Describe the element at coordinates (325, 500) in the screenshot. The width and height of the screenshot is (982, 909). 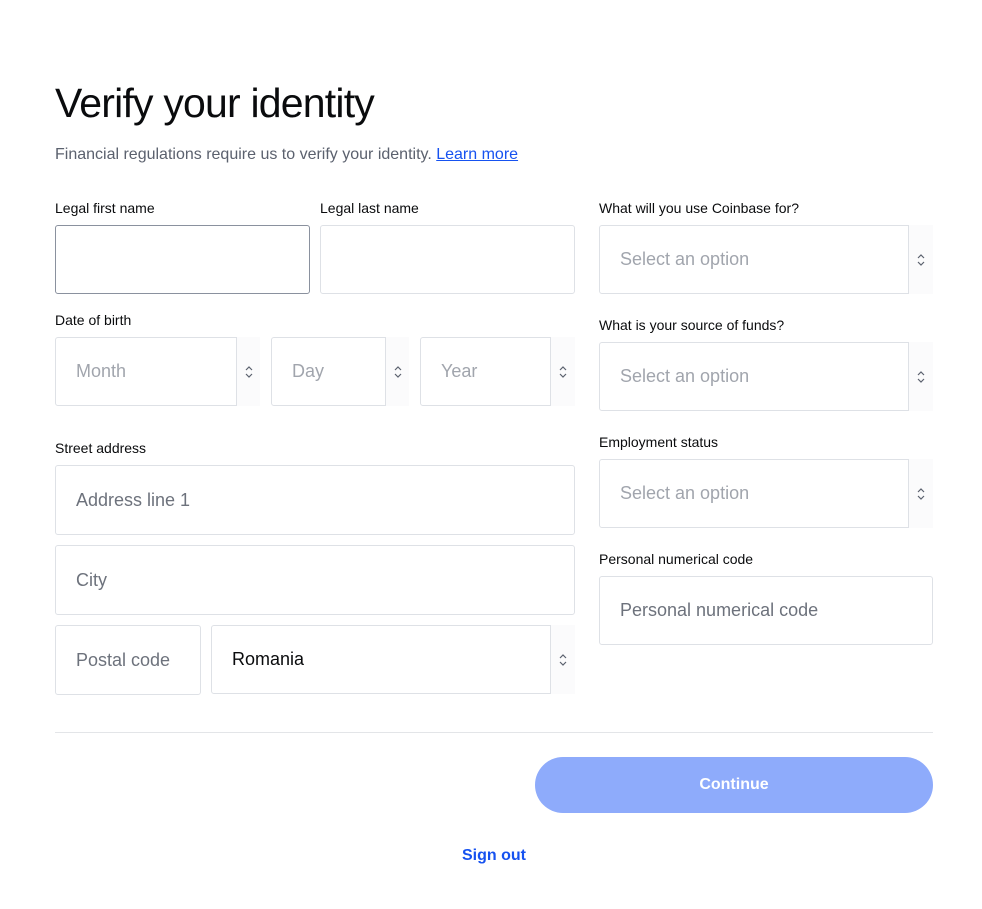
I see `address-line1-input` at that location.